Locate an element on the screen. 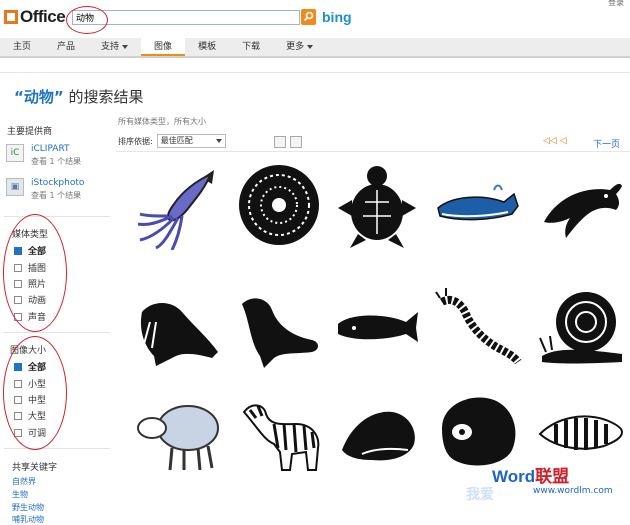 Image resolution: width=630 pixels, height=525 pixels. keyword-link: 生物 is located at coordinates (20, 494).